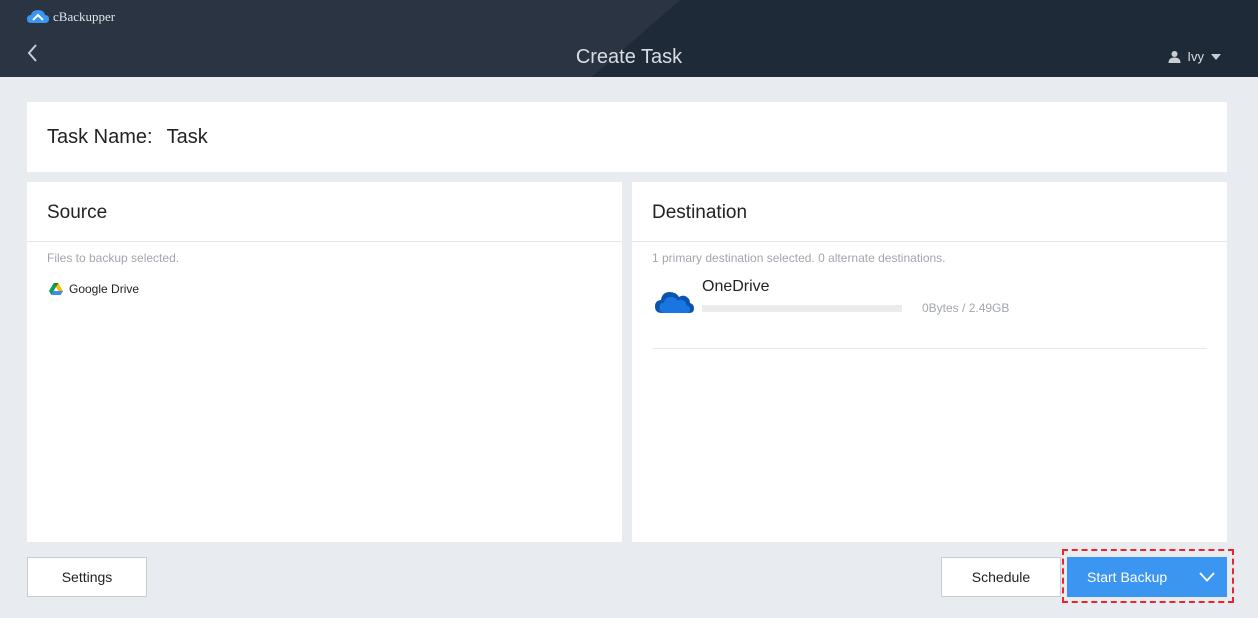  I want to click on user-icon, so click(1174, 57).